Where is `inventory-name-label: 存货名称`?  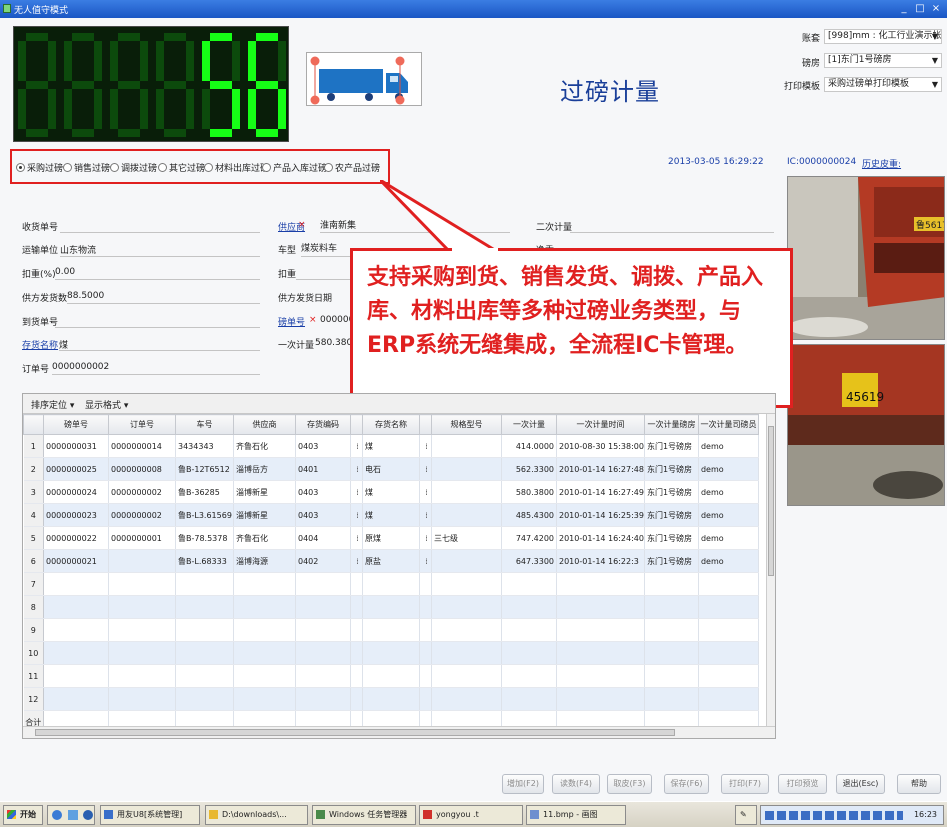 inventory-name-label: 存货名称 is located at coordinates (40, 344).